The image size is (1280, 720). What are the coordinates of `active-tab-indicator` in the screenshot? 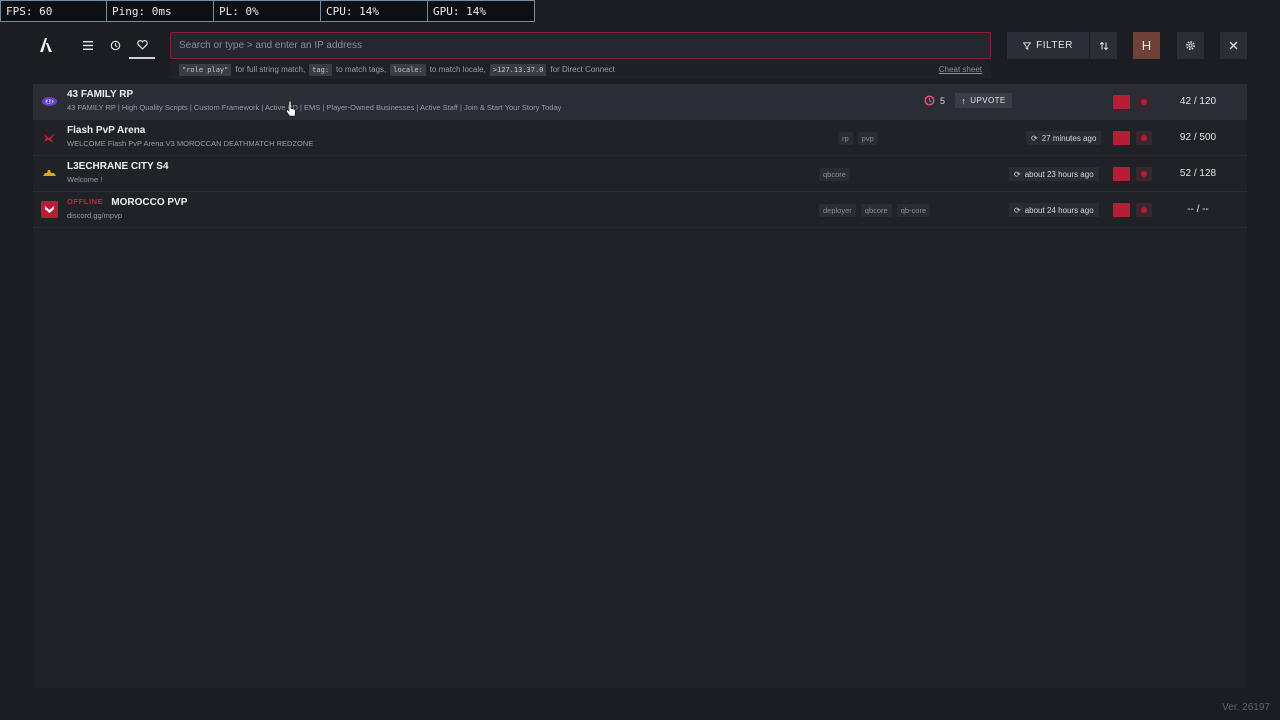 It's located at (142, 58).